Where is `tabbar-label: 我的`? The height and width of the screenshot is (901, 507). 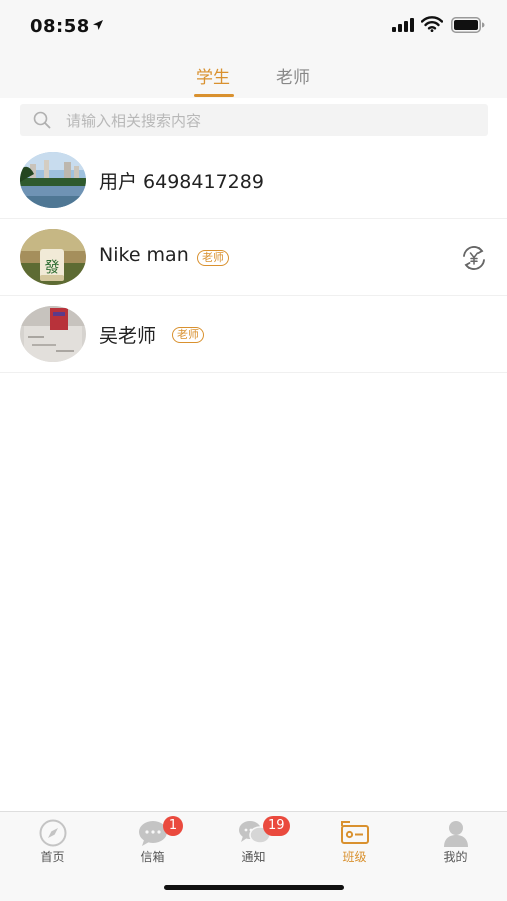
tabbar-label: 我的 is located at coordinates (455, 857).